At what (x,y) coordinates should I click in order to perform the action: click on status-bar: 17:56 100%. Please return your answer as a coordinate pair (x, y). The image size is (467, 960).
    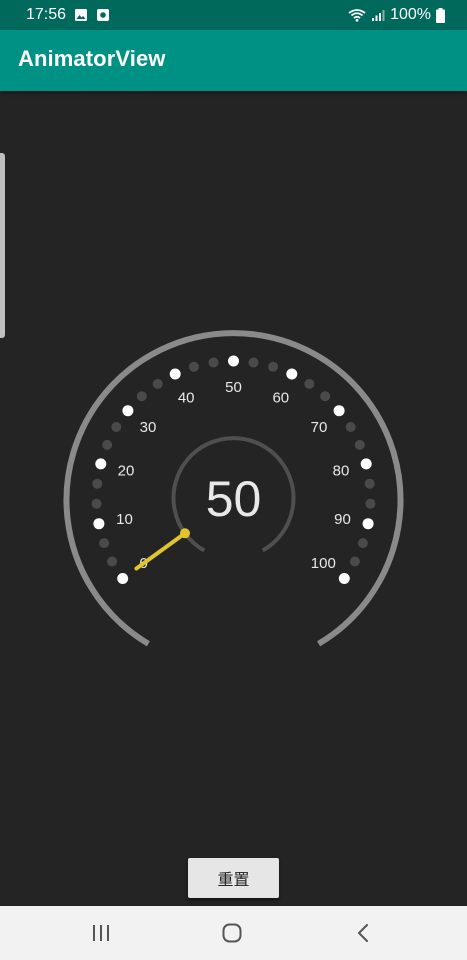
    Looking at the image, I should click on (233, 15).